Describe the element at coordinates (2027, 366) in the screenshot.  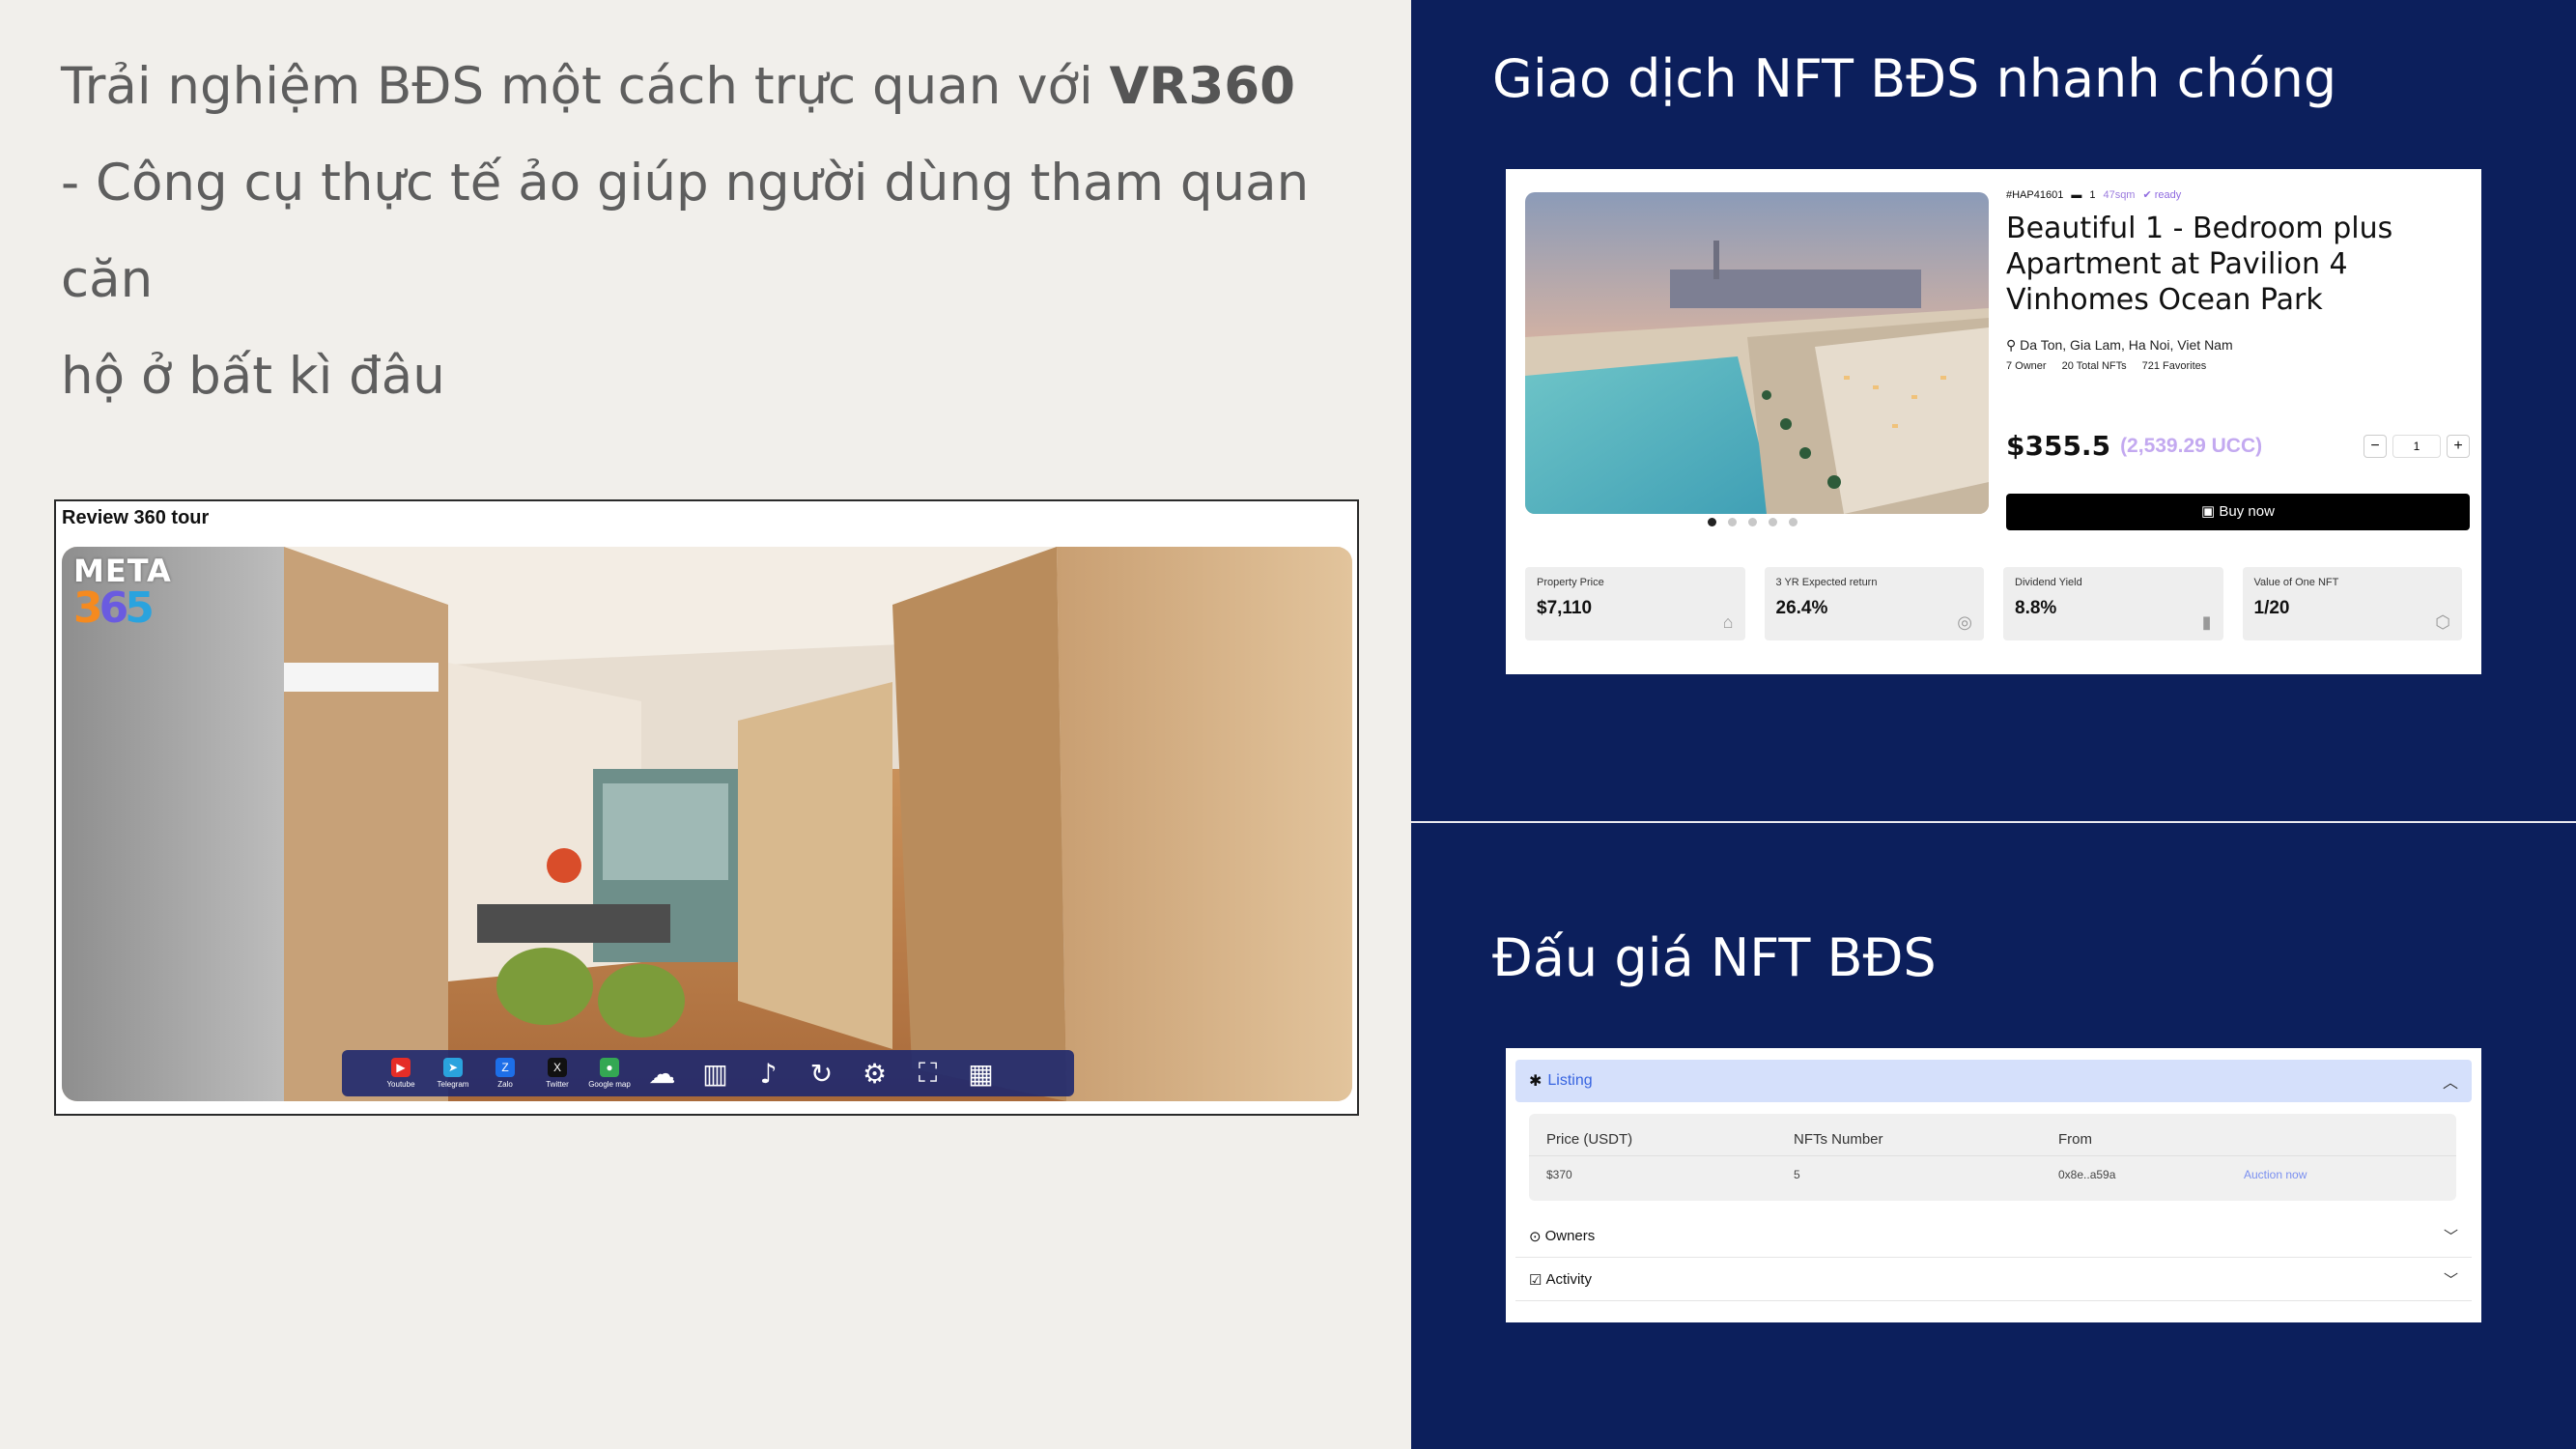
I see `owners-count: 7 Owner` at that location.